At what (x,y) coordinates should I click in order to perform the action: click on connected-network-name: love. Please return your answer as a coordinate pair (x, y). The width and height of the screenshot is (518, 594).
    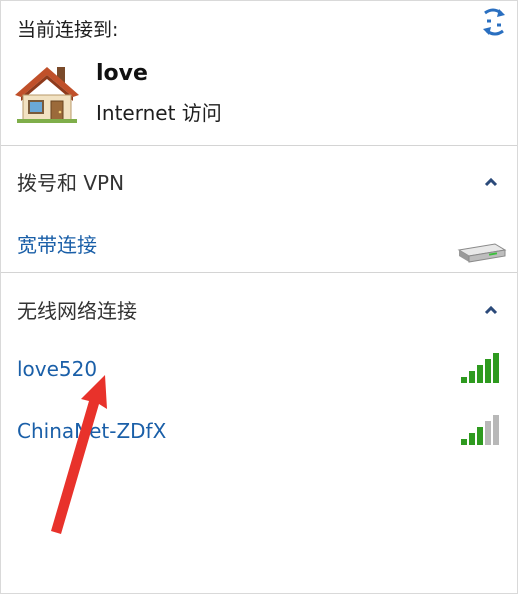
    Looking at the image, I should click on (122, 73).